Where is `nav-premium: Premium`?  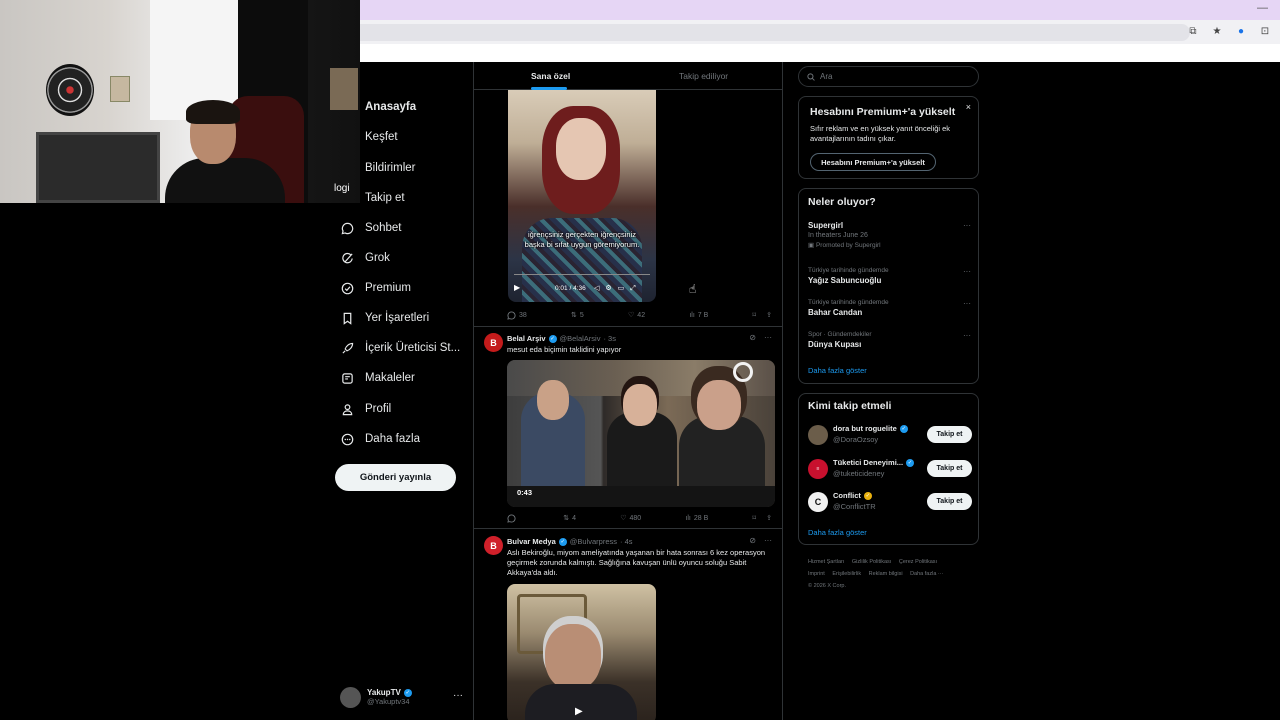
nav-premium: Premium is located at coordinates (375, 288).